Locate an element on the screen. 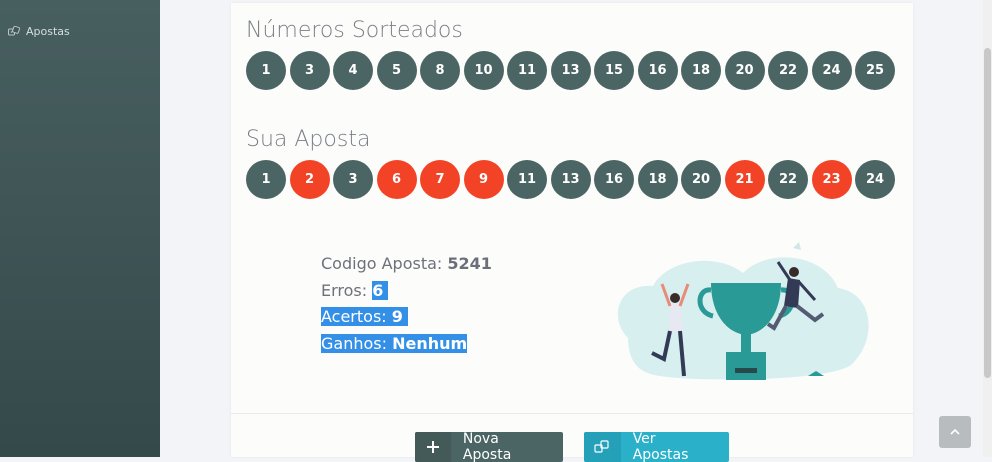  bet-ball: 13 is located at coordinates (570, 179).